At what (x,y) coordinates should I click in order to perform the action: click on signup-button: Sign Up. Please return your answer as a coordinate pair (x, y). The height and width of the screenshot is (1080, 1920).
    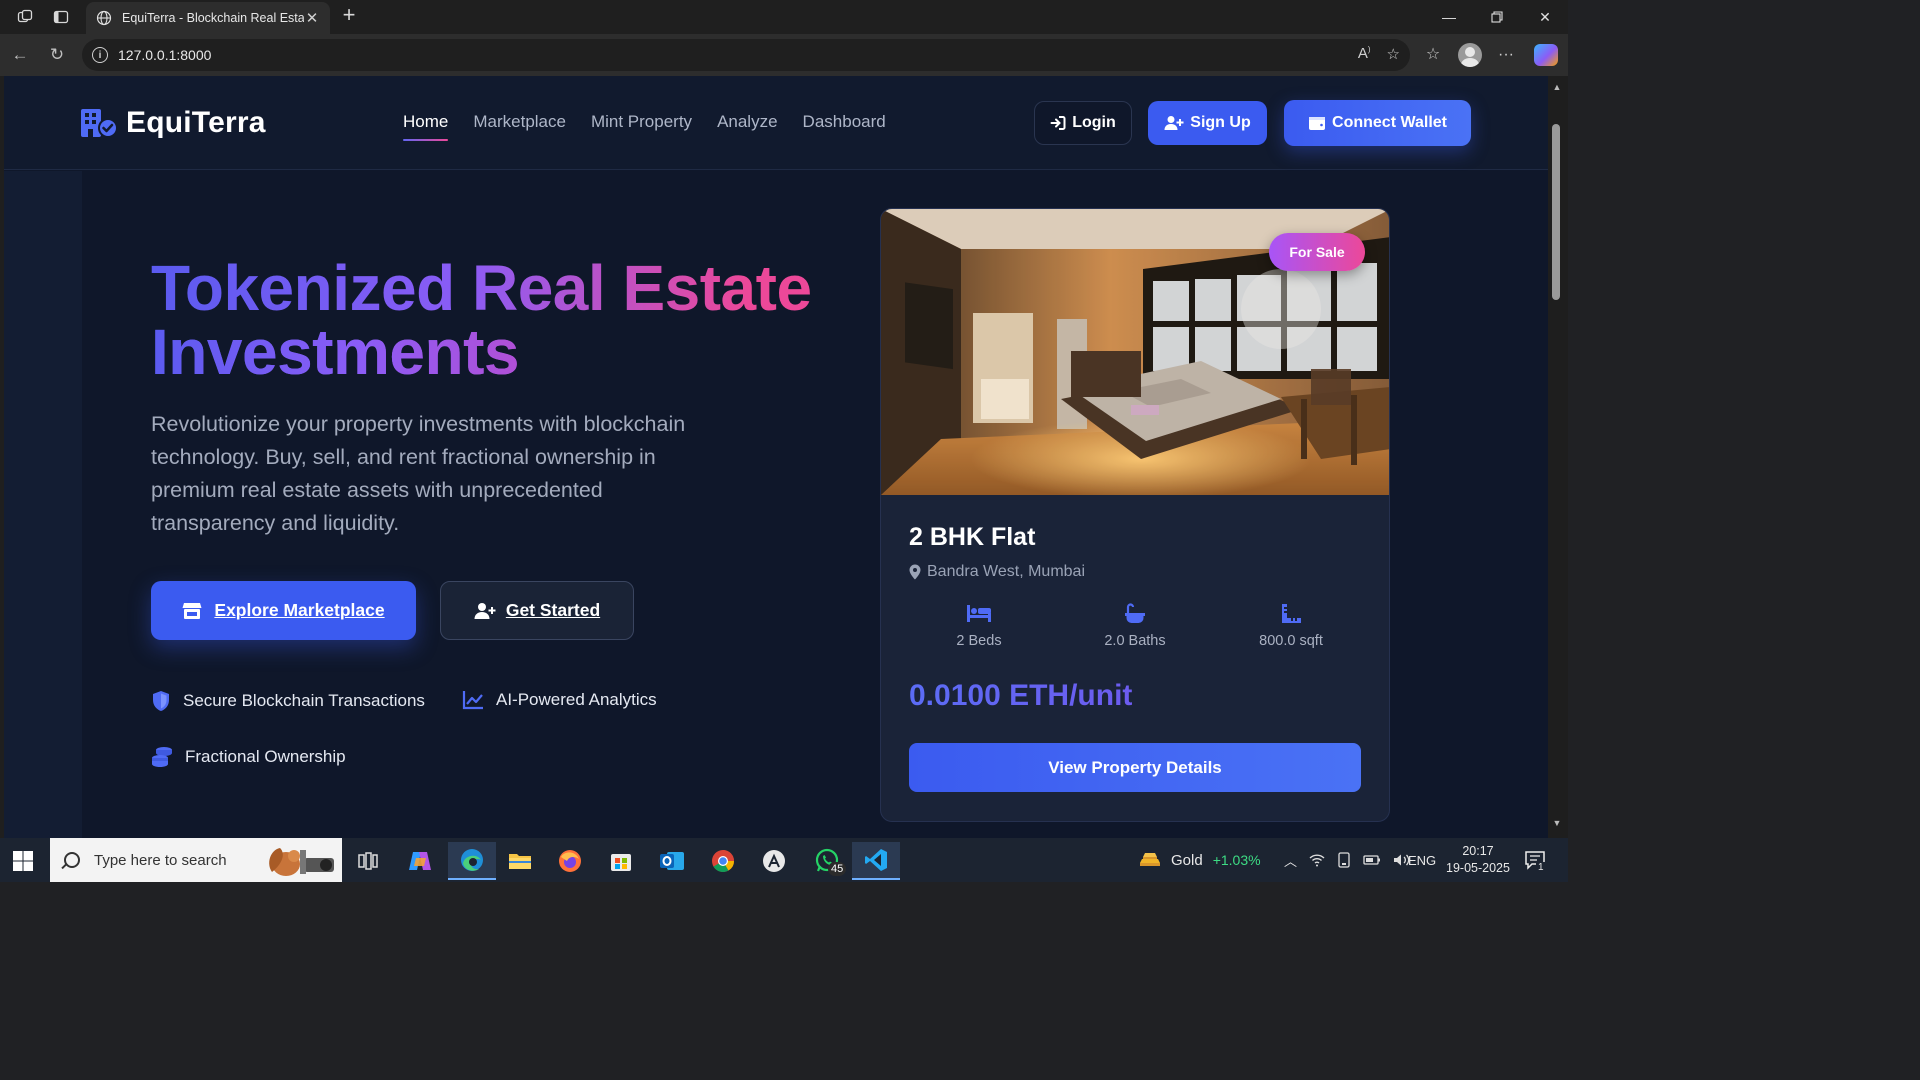
    Looking at the image, I should click on (1207, 123).